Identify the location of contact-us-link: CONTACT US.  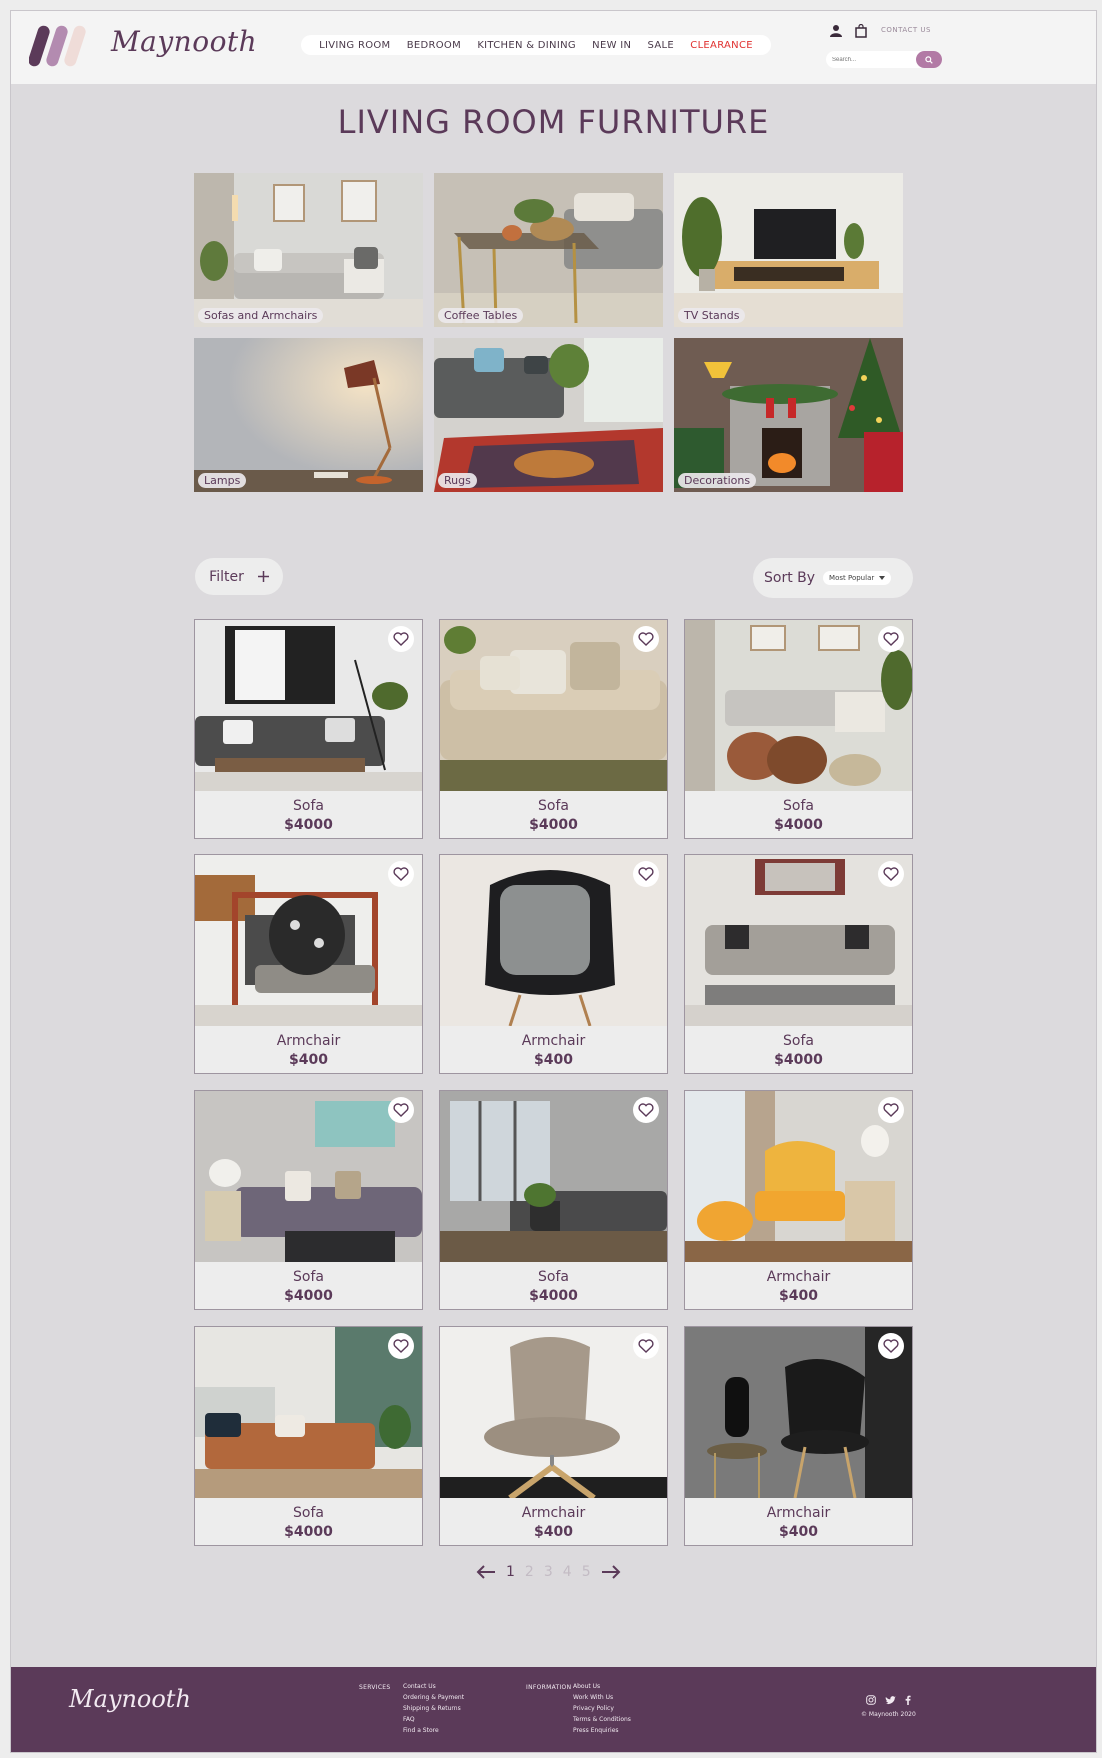
(906, 30).